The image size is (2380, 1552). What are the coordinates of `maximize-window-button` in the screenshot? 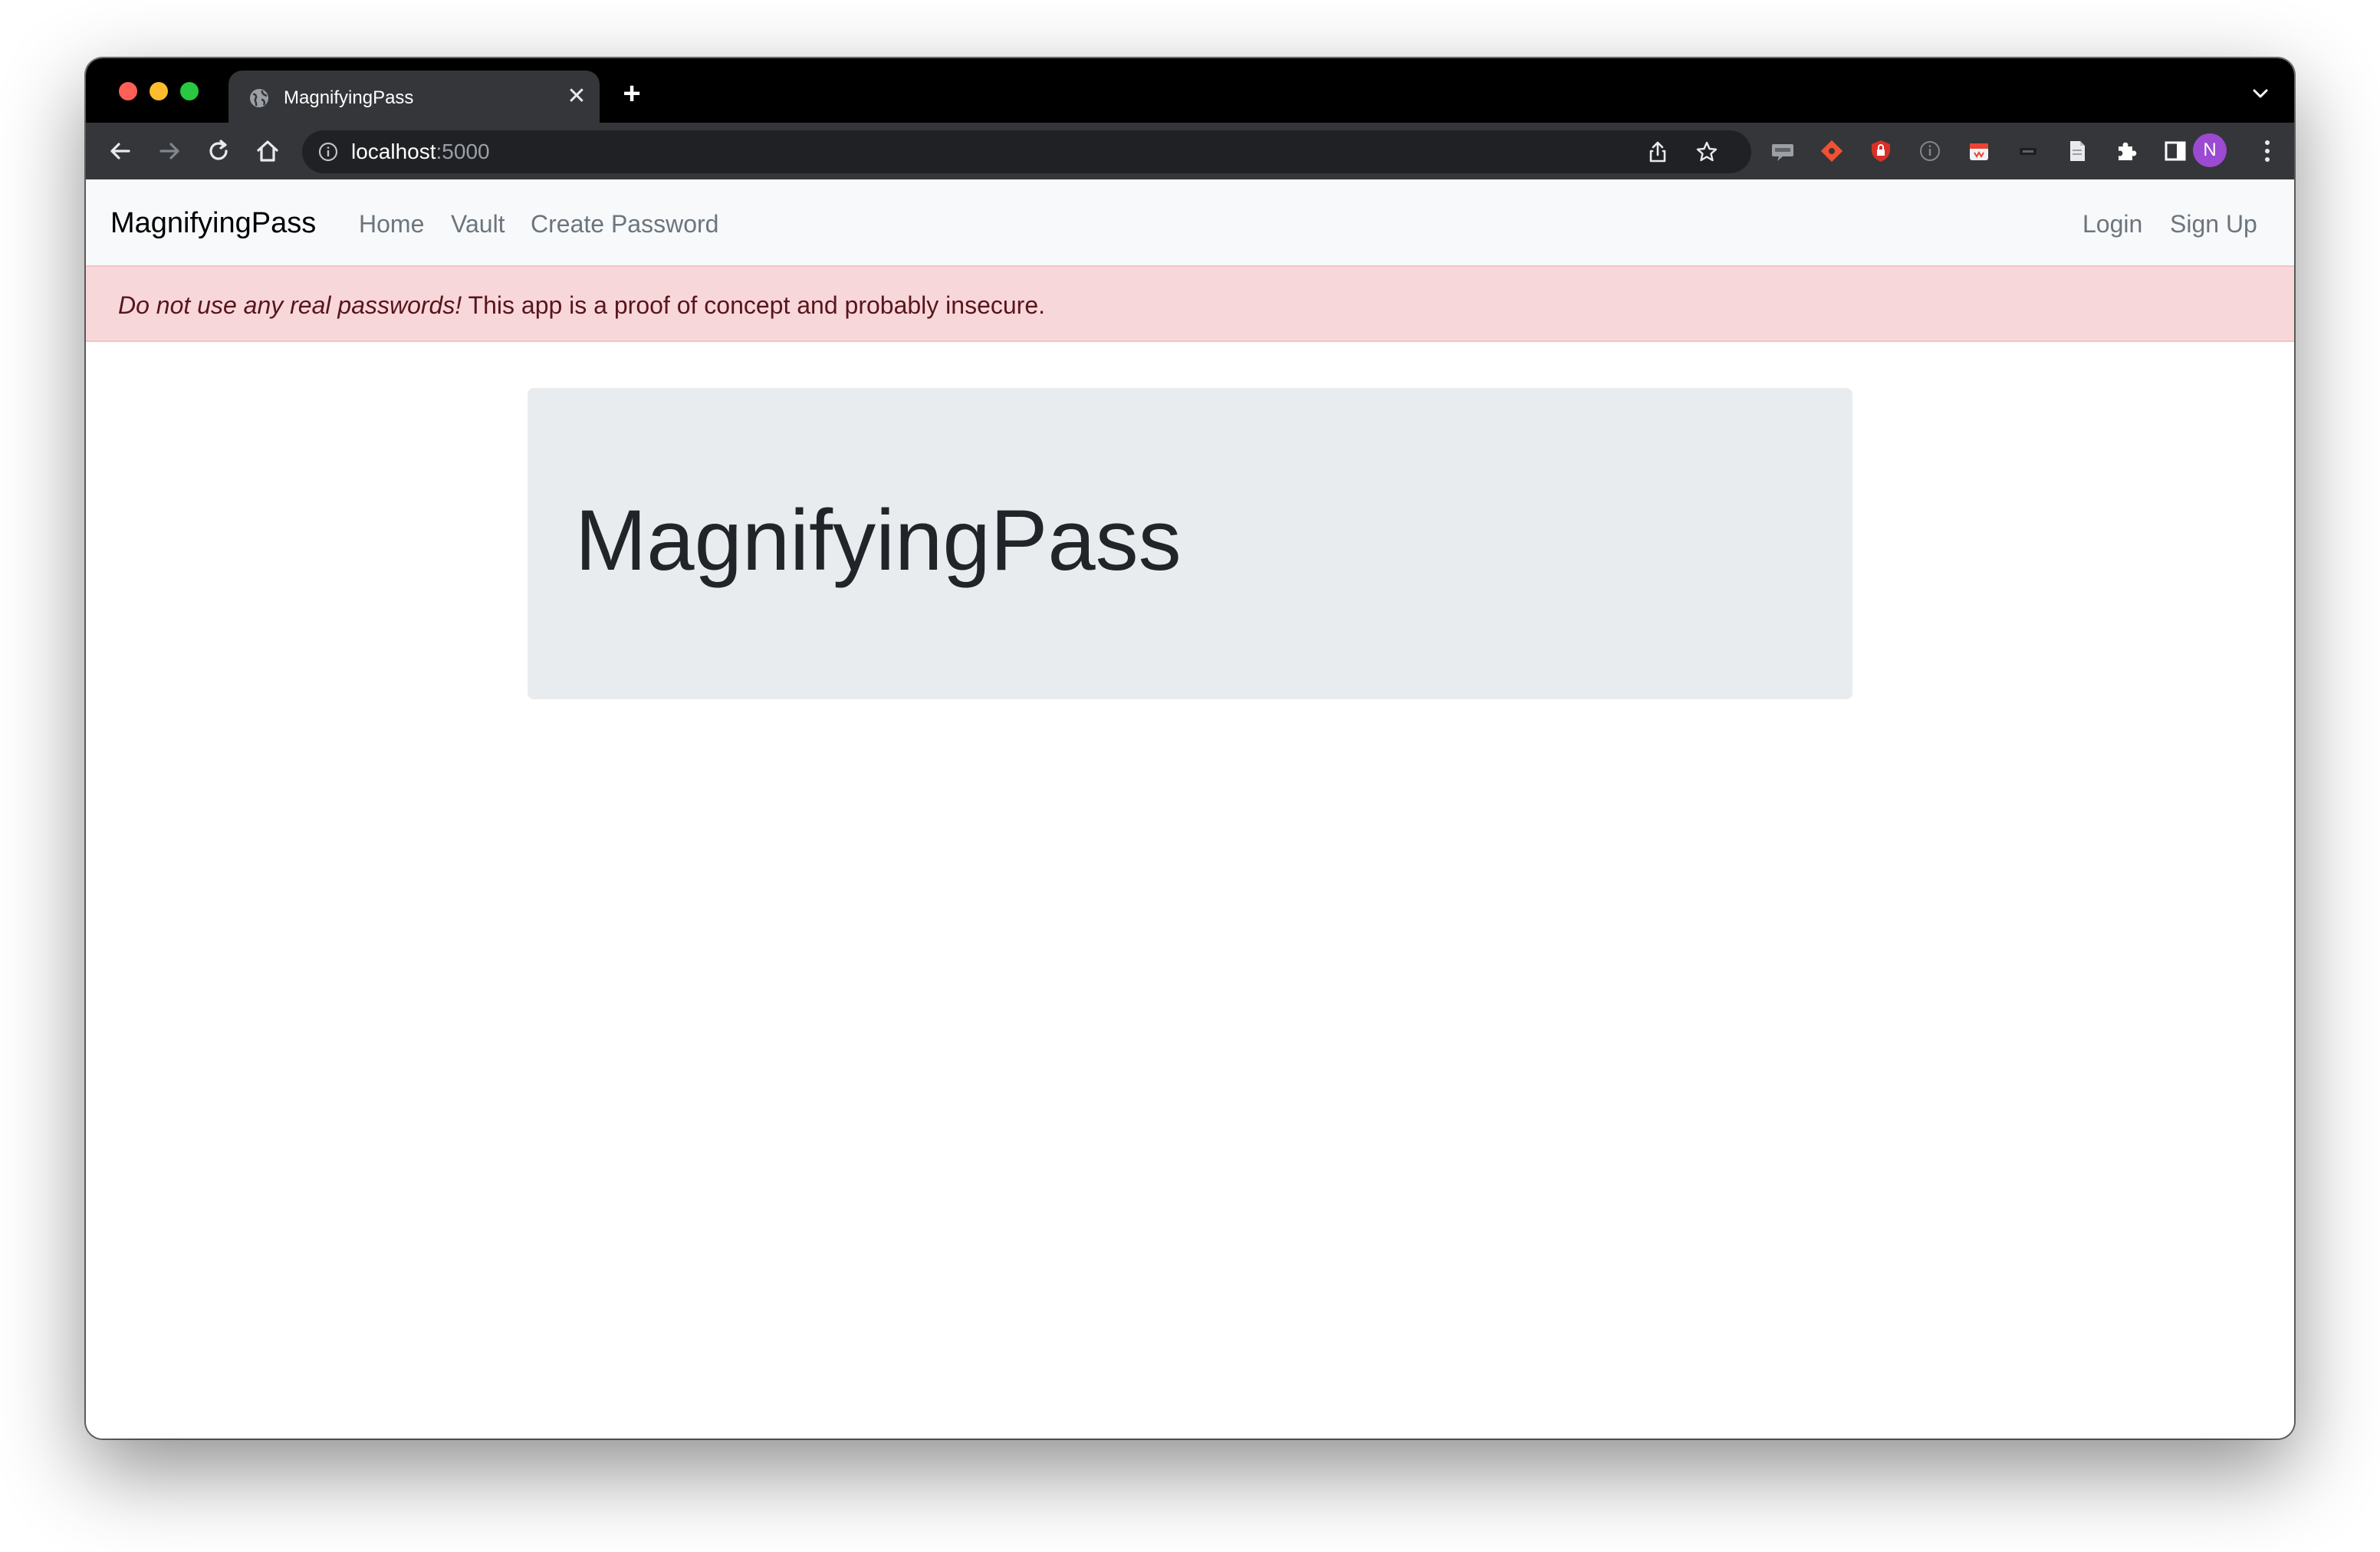 It's located at (190, 91).